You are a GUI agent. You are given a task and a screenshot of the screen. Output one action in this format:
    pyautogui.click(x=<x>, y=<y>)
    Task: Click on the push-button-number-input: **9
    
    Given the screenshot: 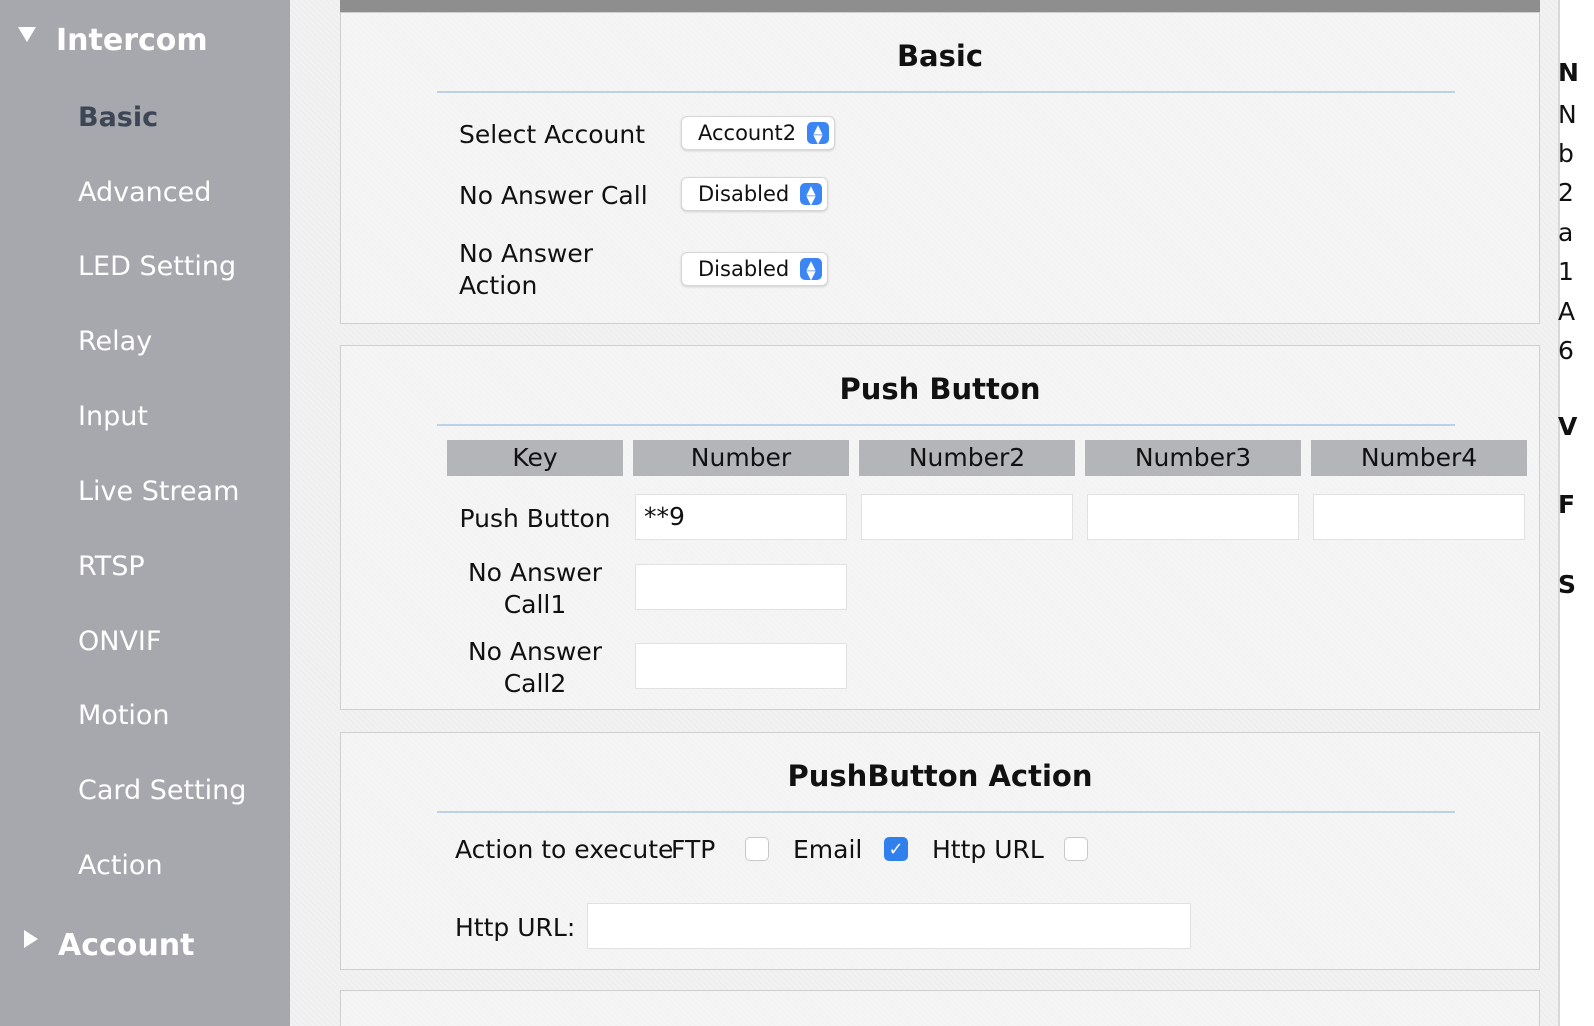 What is the action you would take?
    pyautogui.click(x=741, y=517)
    